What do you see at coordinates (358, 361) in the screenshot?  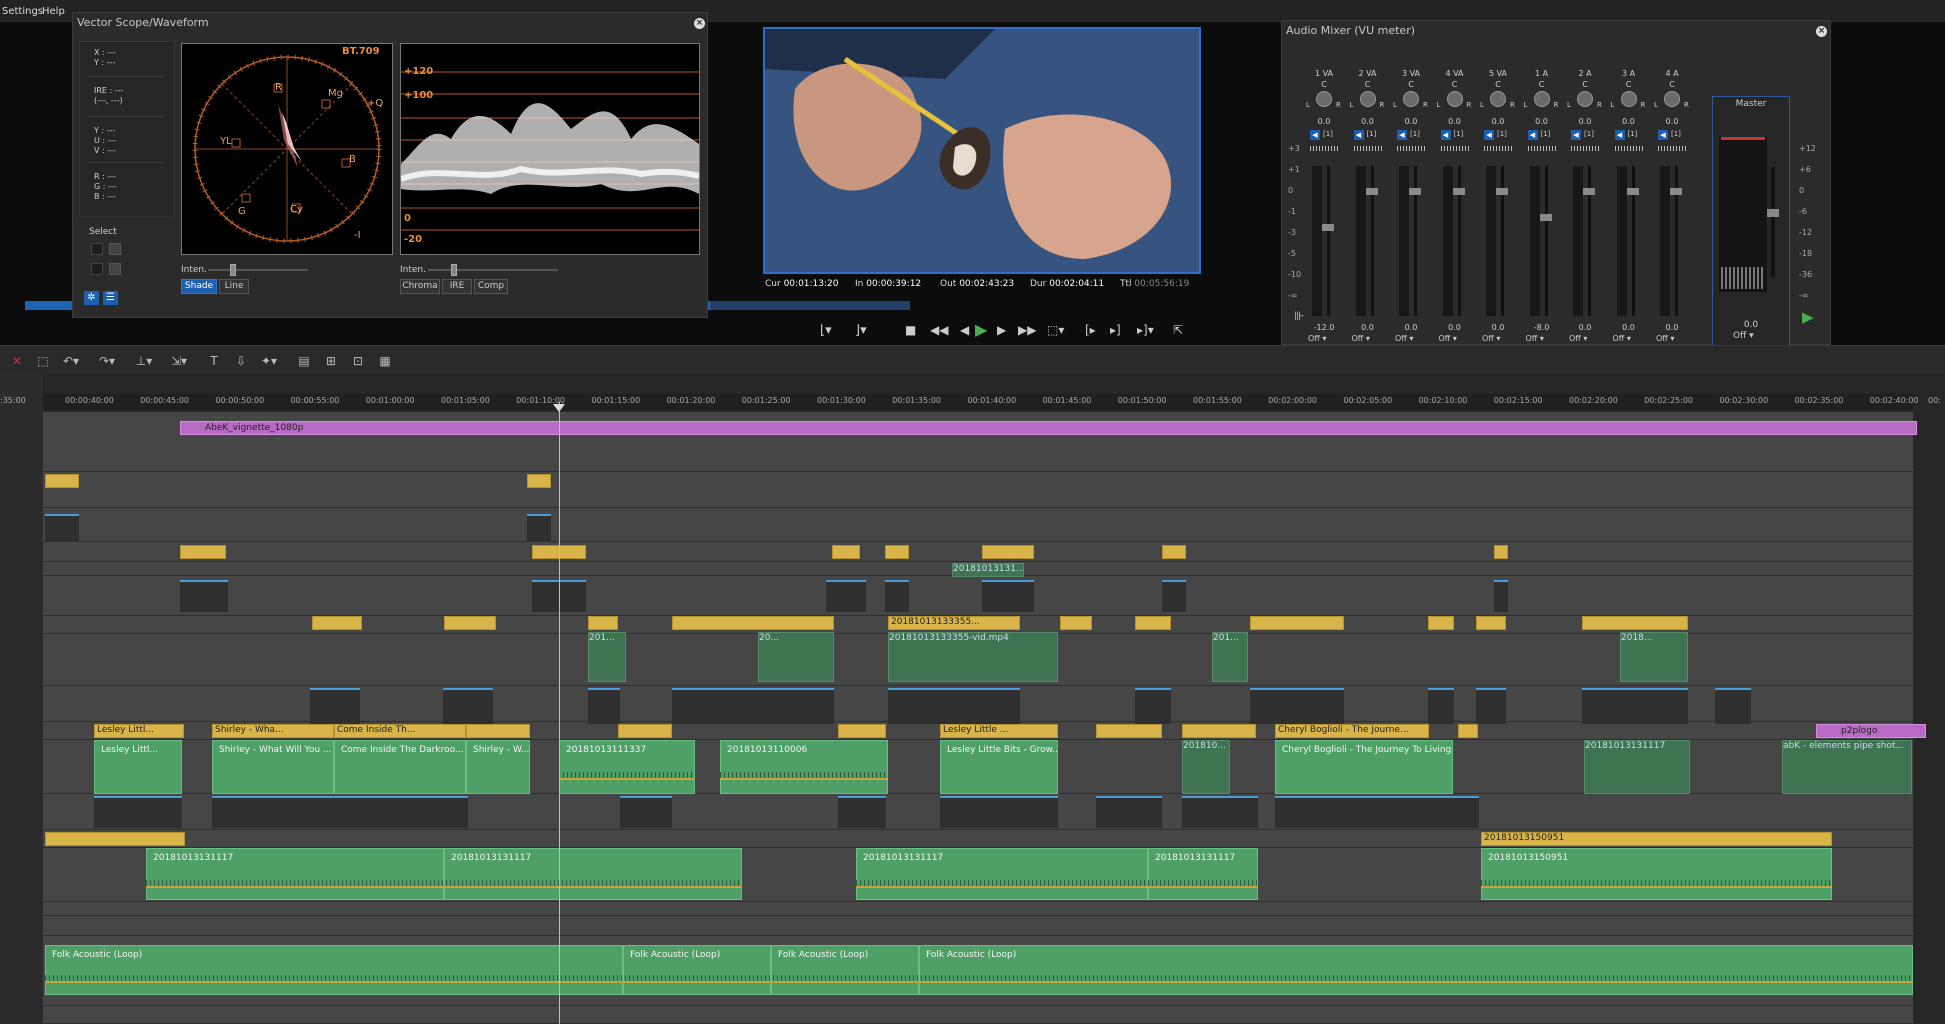 I see `record-voice-icon: ⊡` at bounding box center [358, 361].